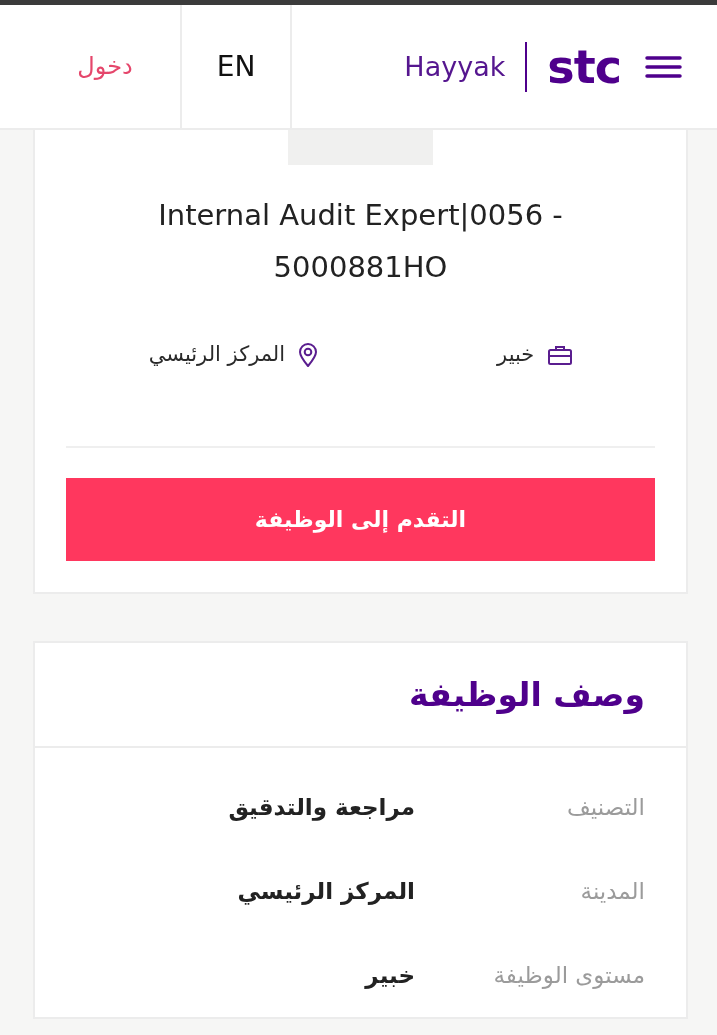  Describe the element at coordinates (605, 807) in the screenshot. I see `field-label: التصنيف` at that location.